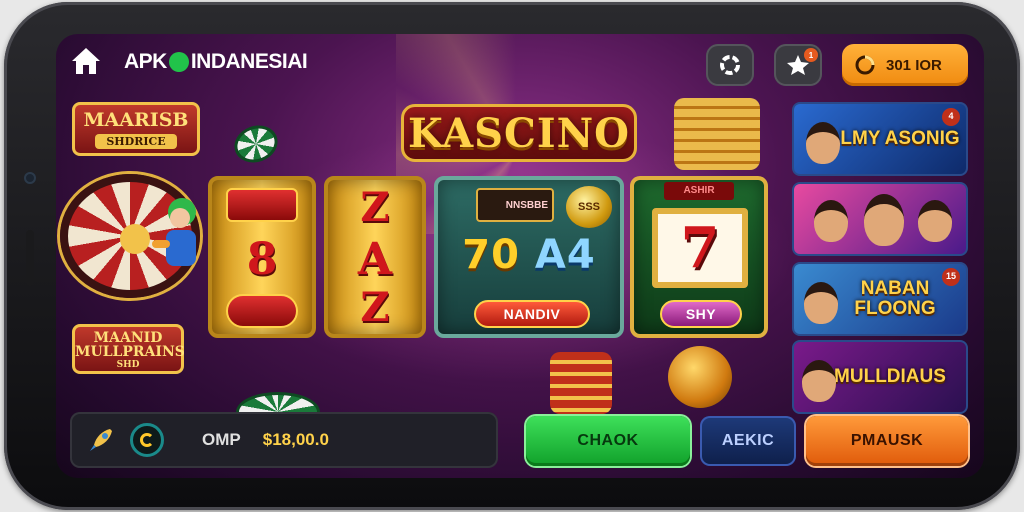 The image size is (1024, 512). I want to click on promo-sign-bottom-title: MAANID MULLPRAINS, so click(130, 345).